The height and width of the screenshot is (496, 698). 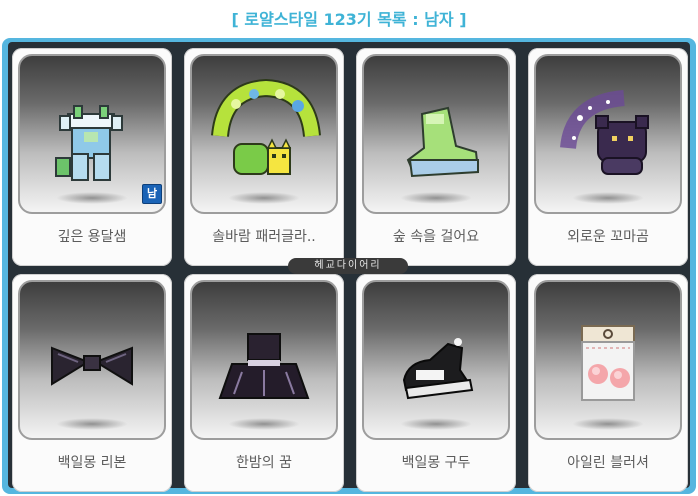 What do you see at coordinates (604, 132) in the screenshot?
I see `purple-bear-icon` at bounding box center [604, 132].